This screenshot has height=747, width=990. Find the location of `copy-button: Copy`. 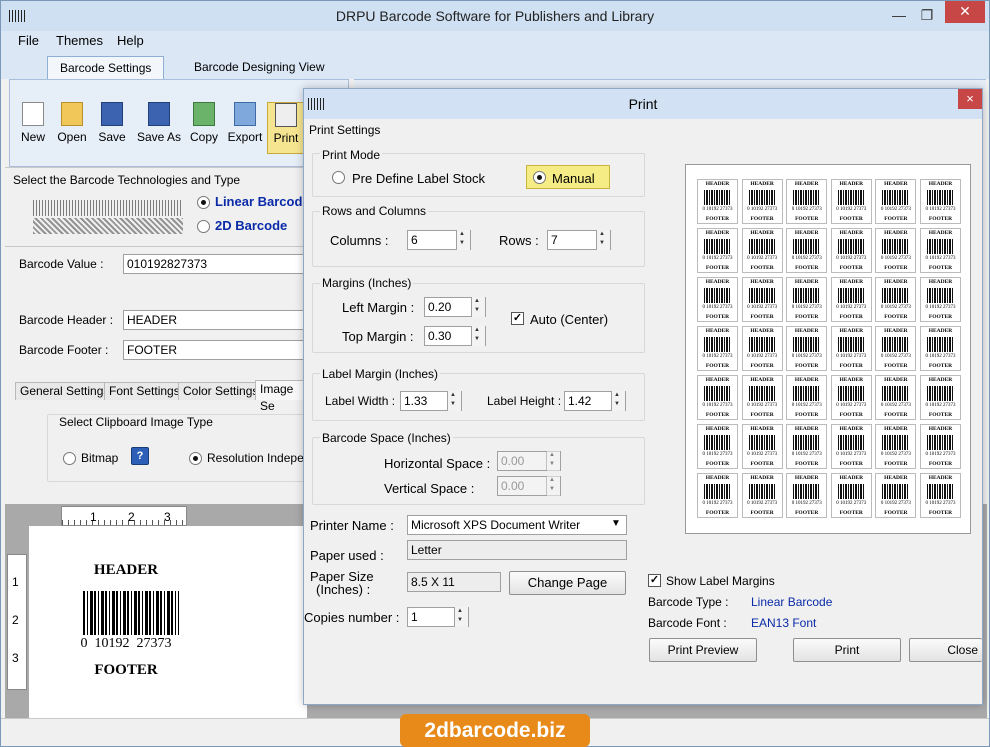

copy-button: Copy is located at coordinates (204, 128).